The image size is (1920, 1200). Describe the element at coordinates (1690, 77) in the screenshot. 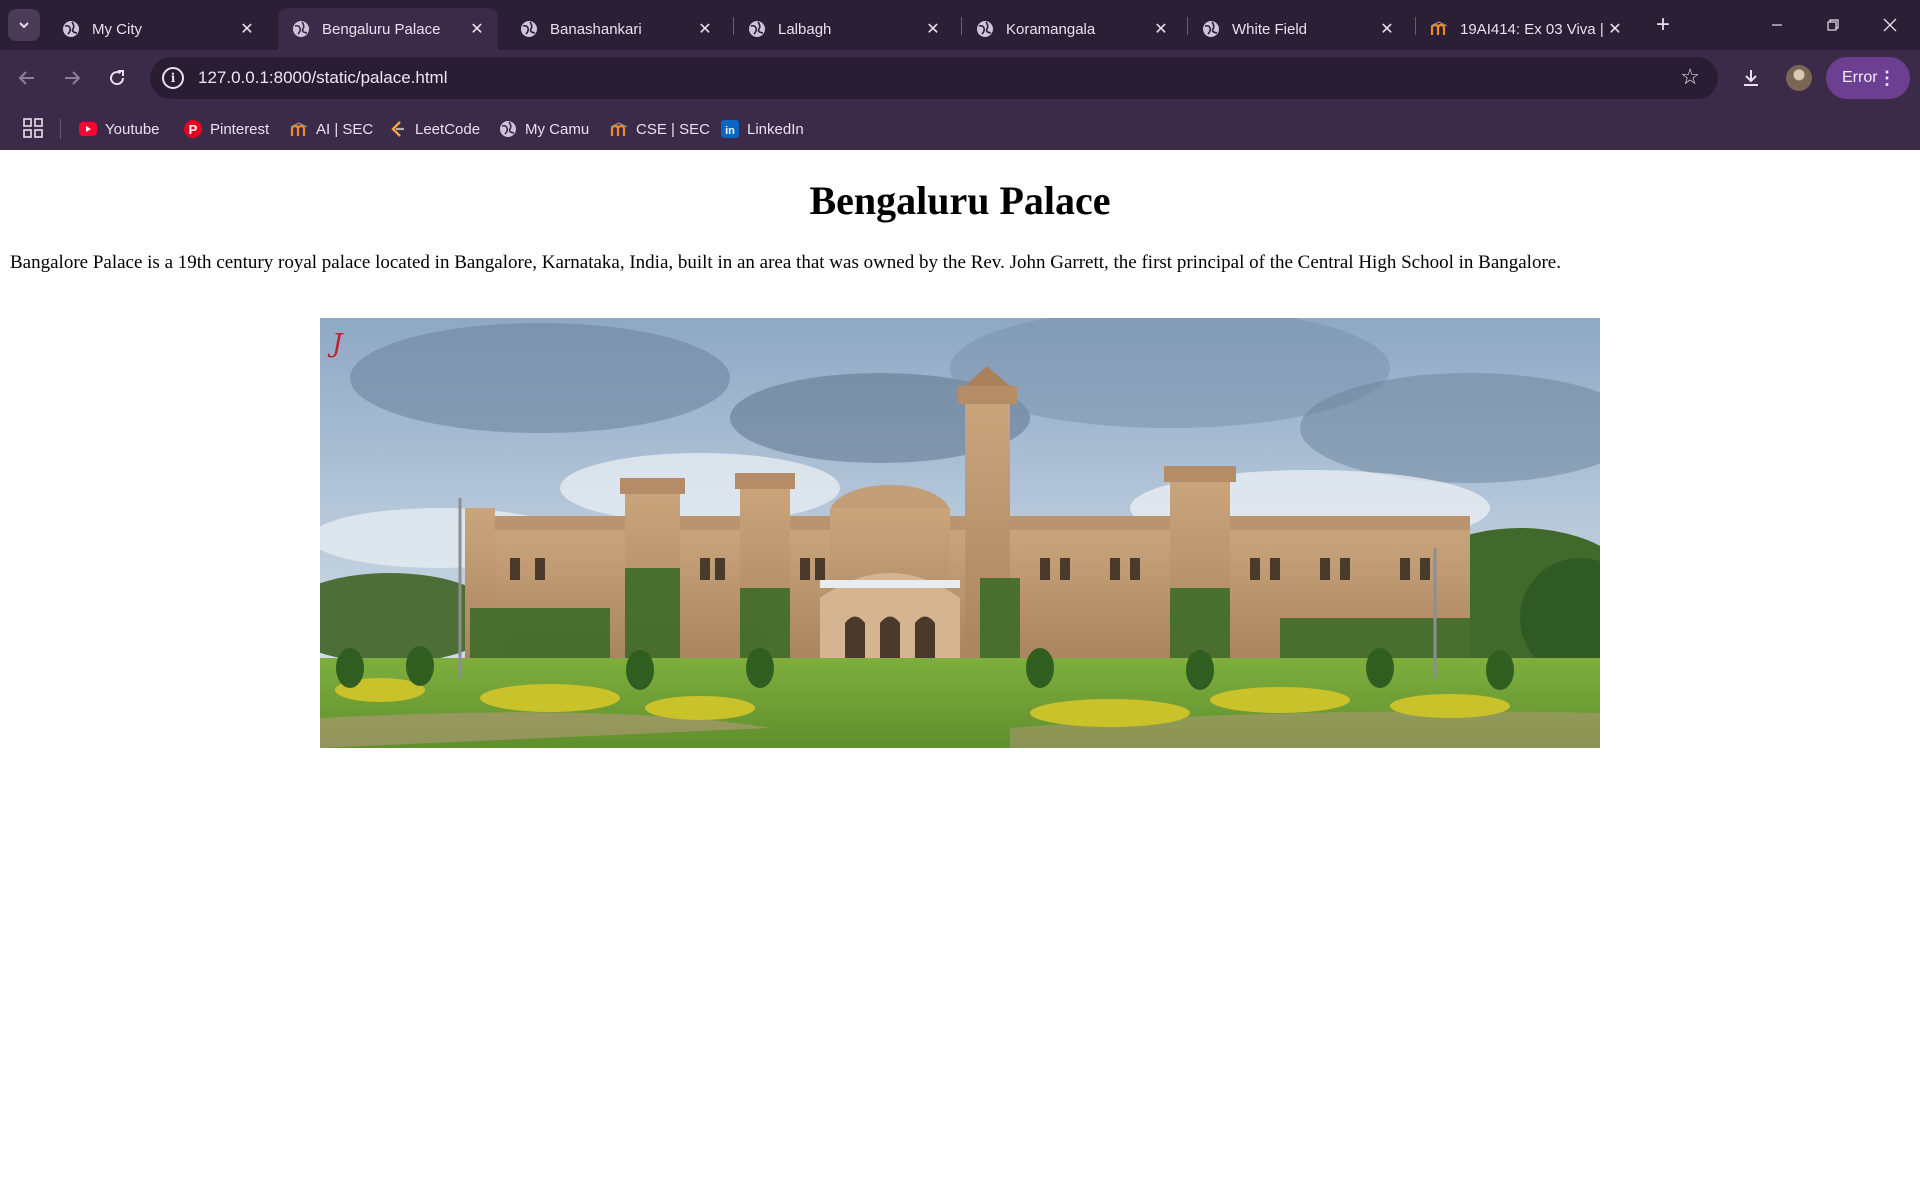

I see `bookmark-star-icon: ☆` at that location.